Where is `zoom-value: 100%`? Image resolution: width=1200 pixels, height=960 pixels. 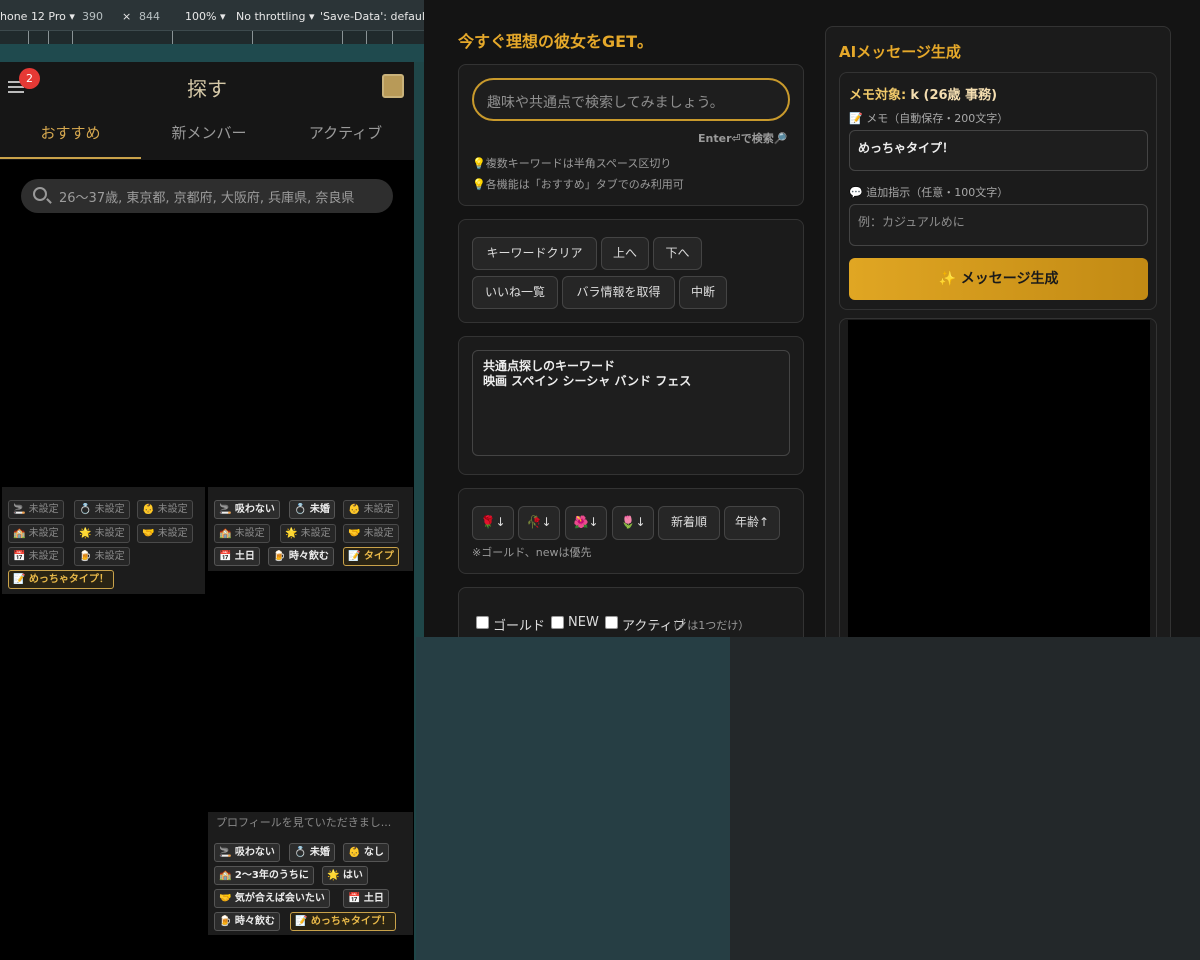 zoom-value: 100% is located at coordinates (201, 16).